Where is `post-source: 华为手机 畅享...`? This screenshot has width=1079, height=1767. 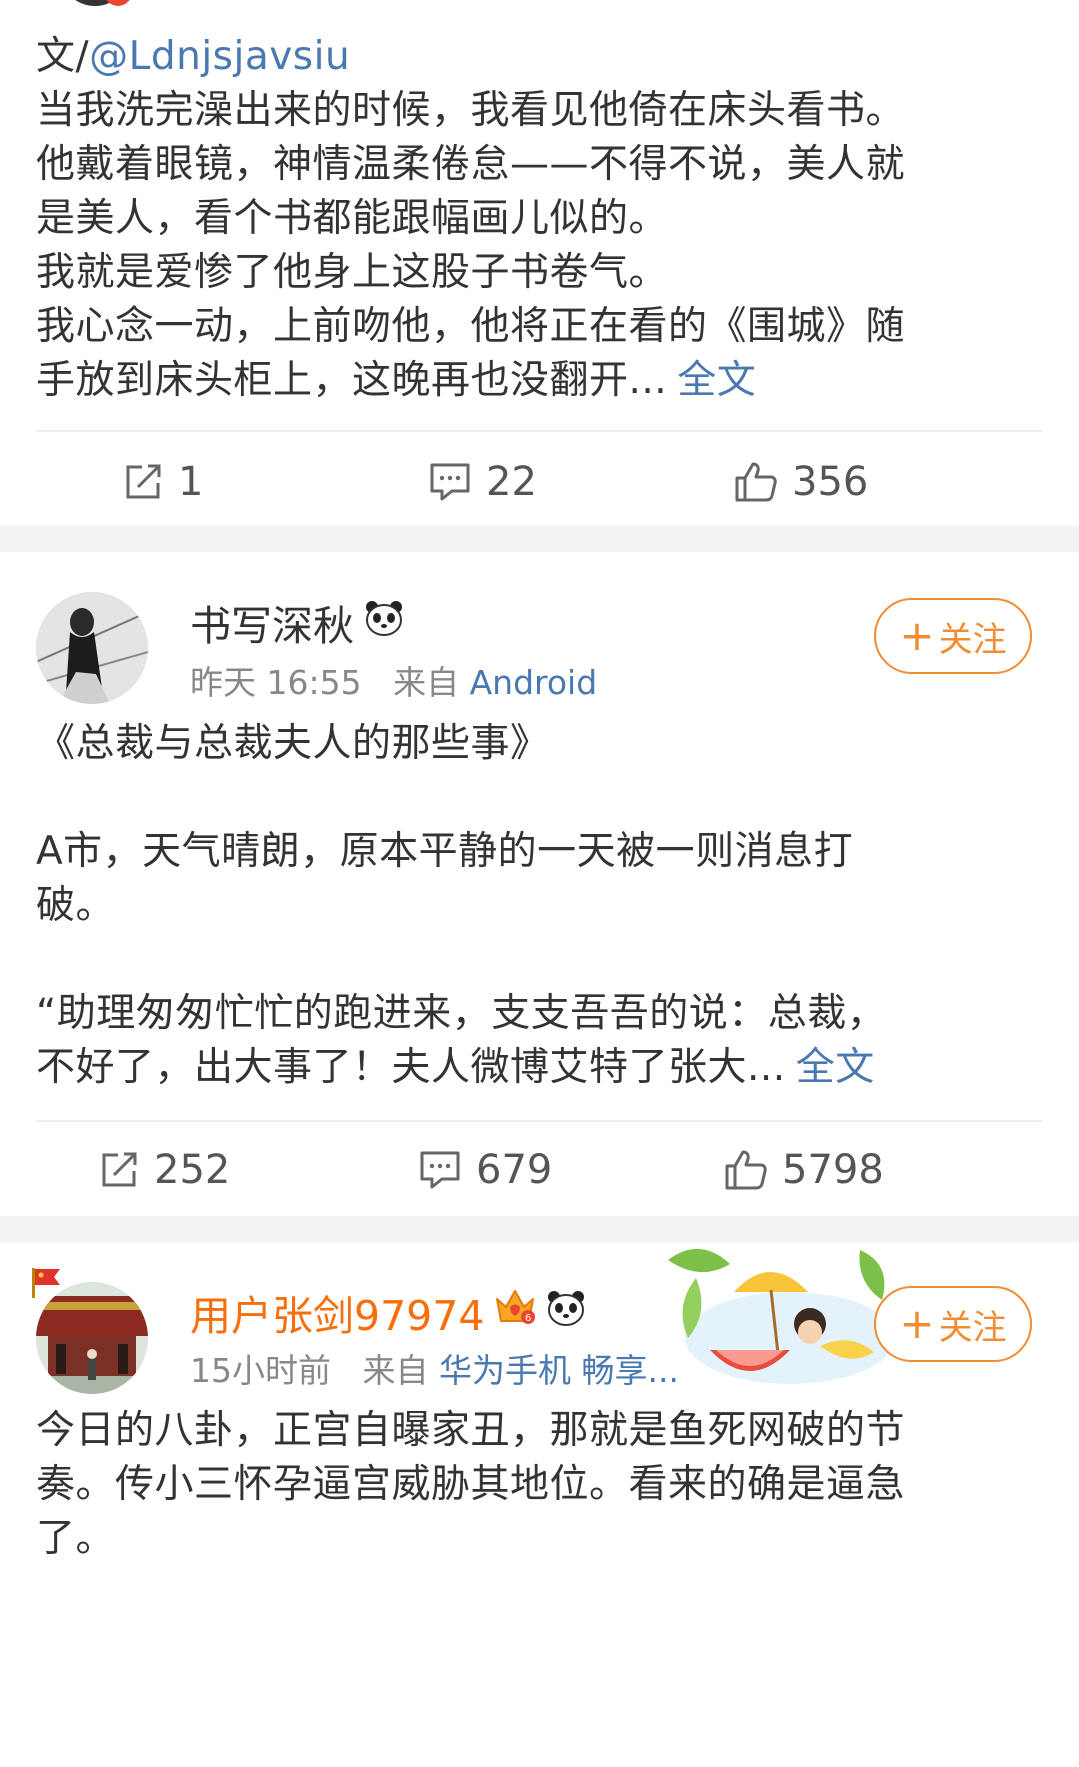
post-source: 华为手机 畅享... is located at coordinates (559, 1370).